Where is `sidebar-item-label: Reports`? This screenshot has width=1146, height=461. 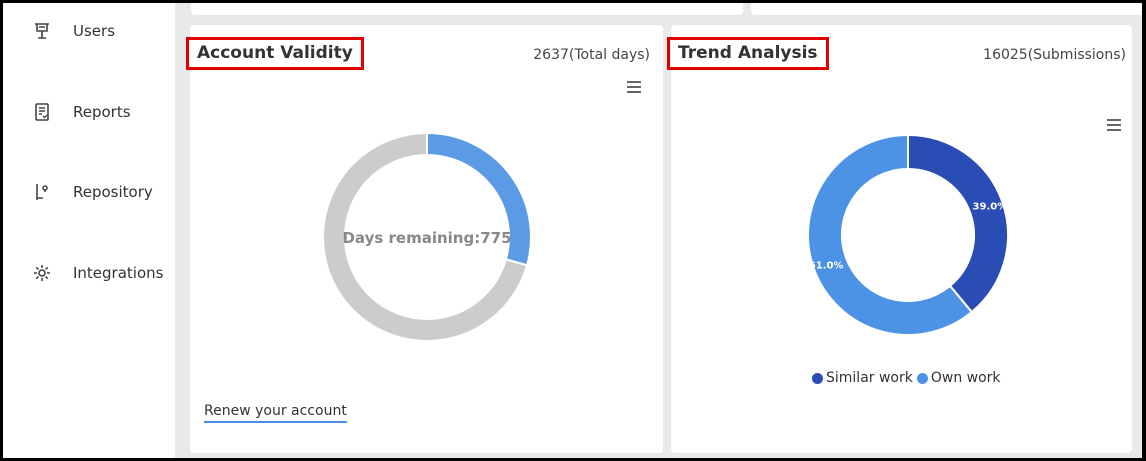 sidebar-item-label: Reports is located at coordinates (102, 112).